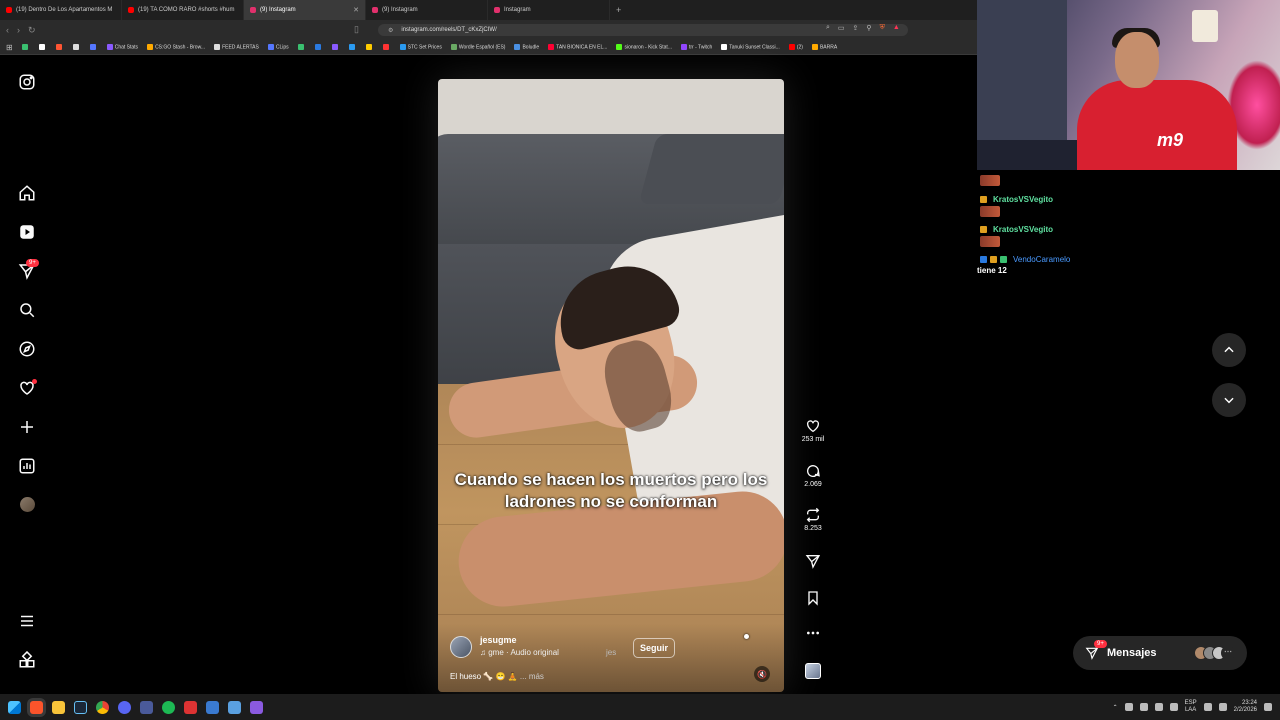 This screenshot has width=1280, height=720. I want to click on also-from-meta-icon, so click(27, 659).